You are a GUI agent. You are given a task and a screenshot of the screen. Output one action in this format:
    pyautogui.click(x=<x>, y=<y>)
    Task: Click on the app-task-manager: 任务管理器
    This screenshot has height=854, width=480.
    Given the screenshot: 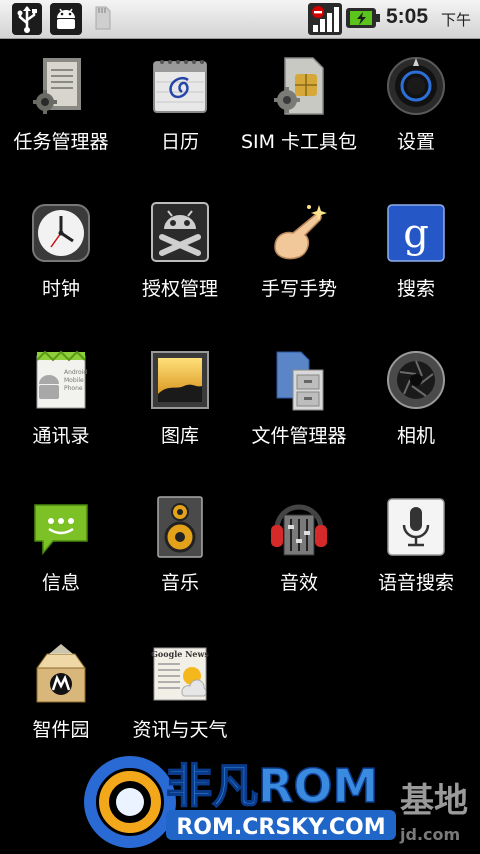 What is the action you would take?
    pyautogui.click(x=61, y=108)
    